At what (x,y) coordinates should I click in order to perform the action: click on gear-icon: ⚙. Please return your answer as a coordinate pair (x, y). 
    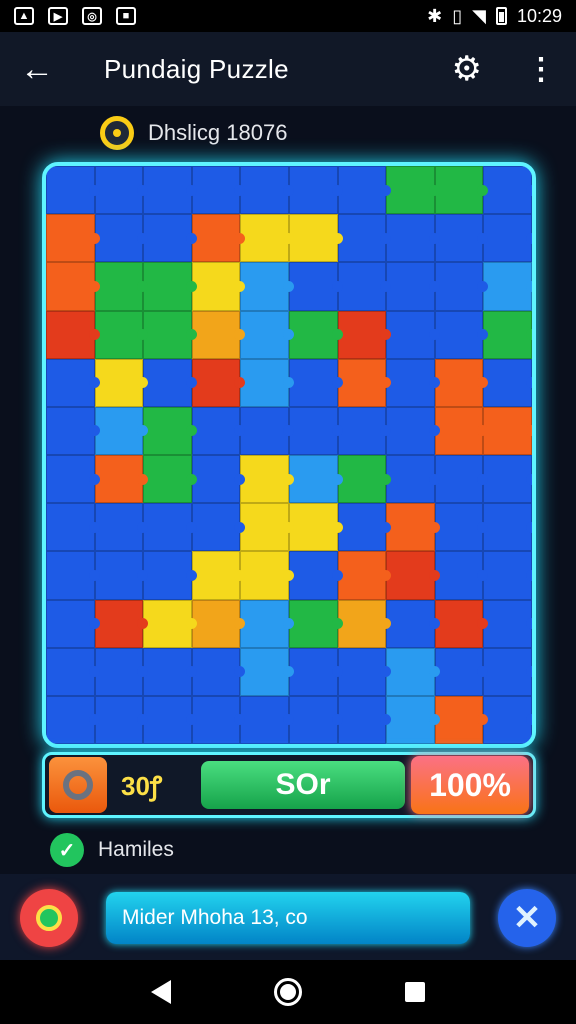
    Looking at the image, I should click on (467, 69).